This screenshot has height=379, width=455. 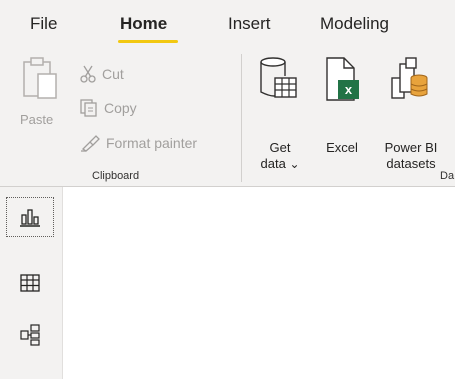 What do you see at coordinates (409, 78) in the screenshot?
I see `dataset-icon` at bounding box center [409, 78].